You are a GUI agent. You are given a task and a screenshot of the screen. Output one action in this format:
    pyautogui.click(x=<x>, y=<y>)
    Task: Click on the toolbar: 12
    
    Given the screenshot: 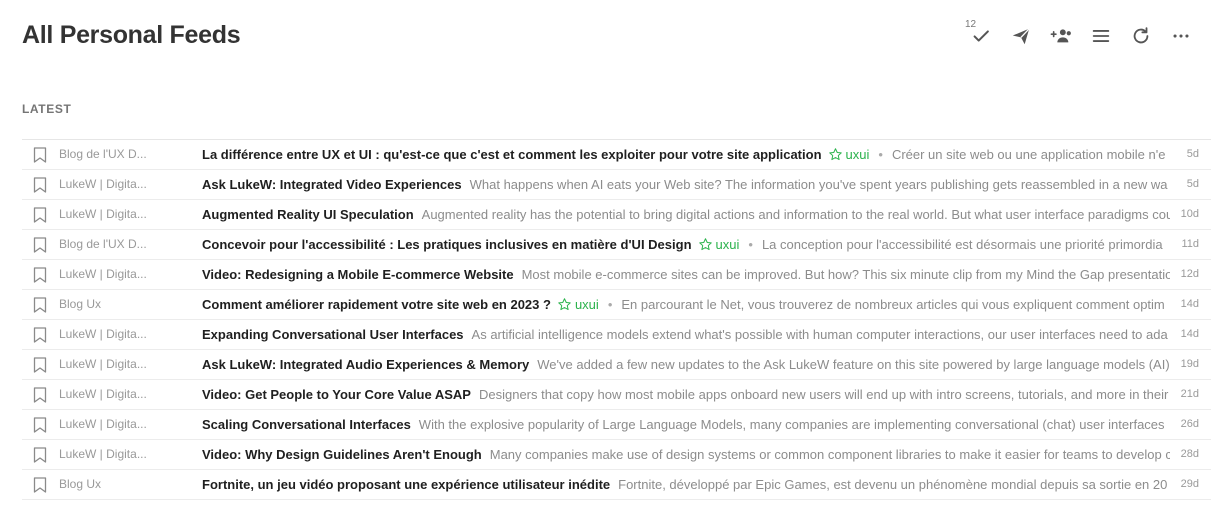 What is the action you would take?
    pyautogui.click(x=1081, y=34)
    